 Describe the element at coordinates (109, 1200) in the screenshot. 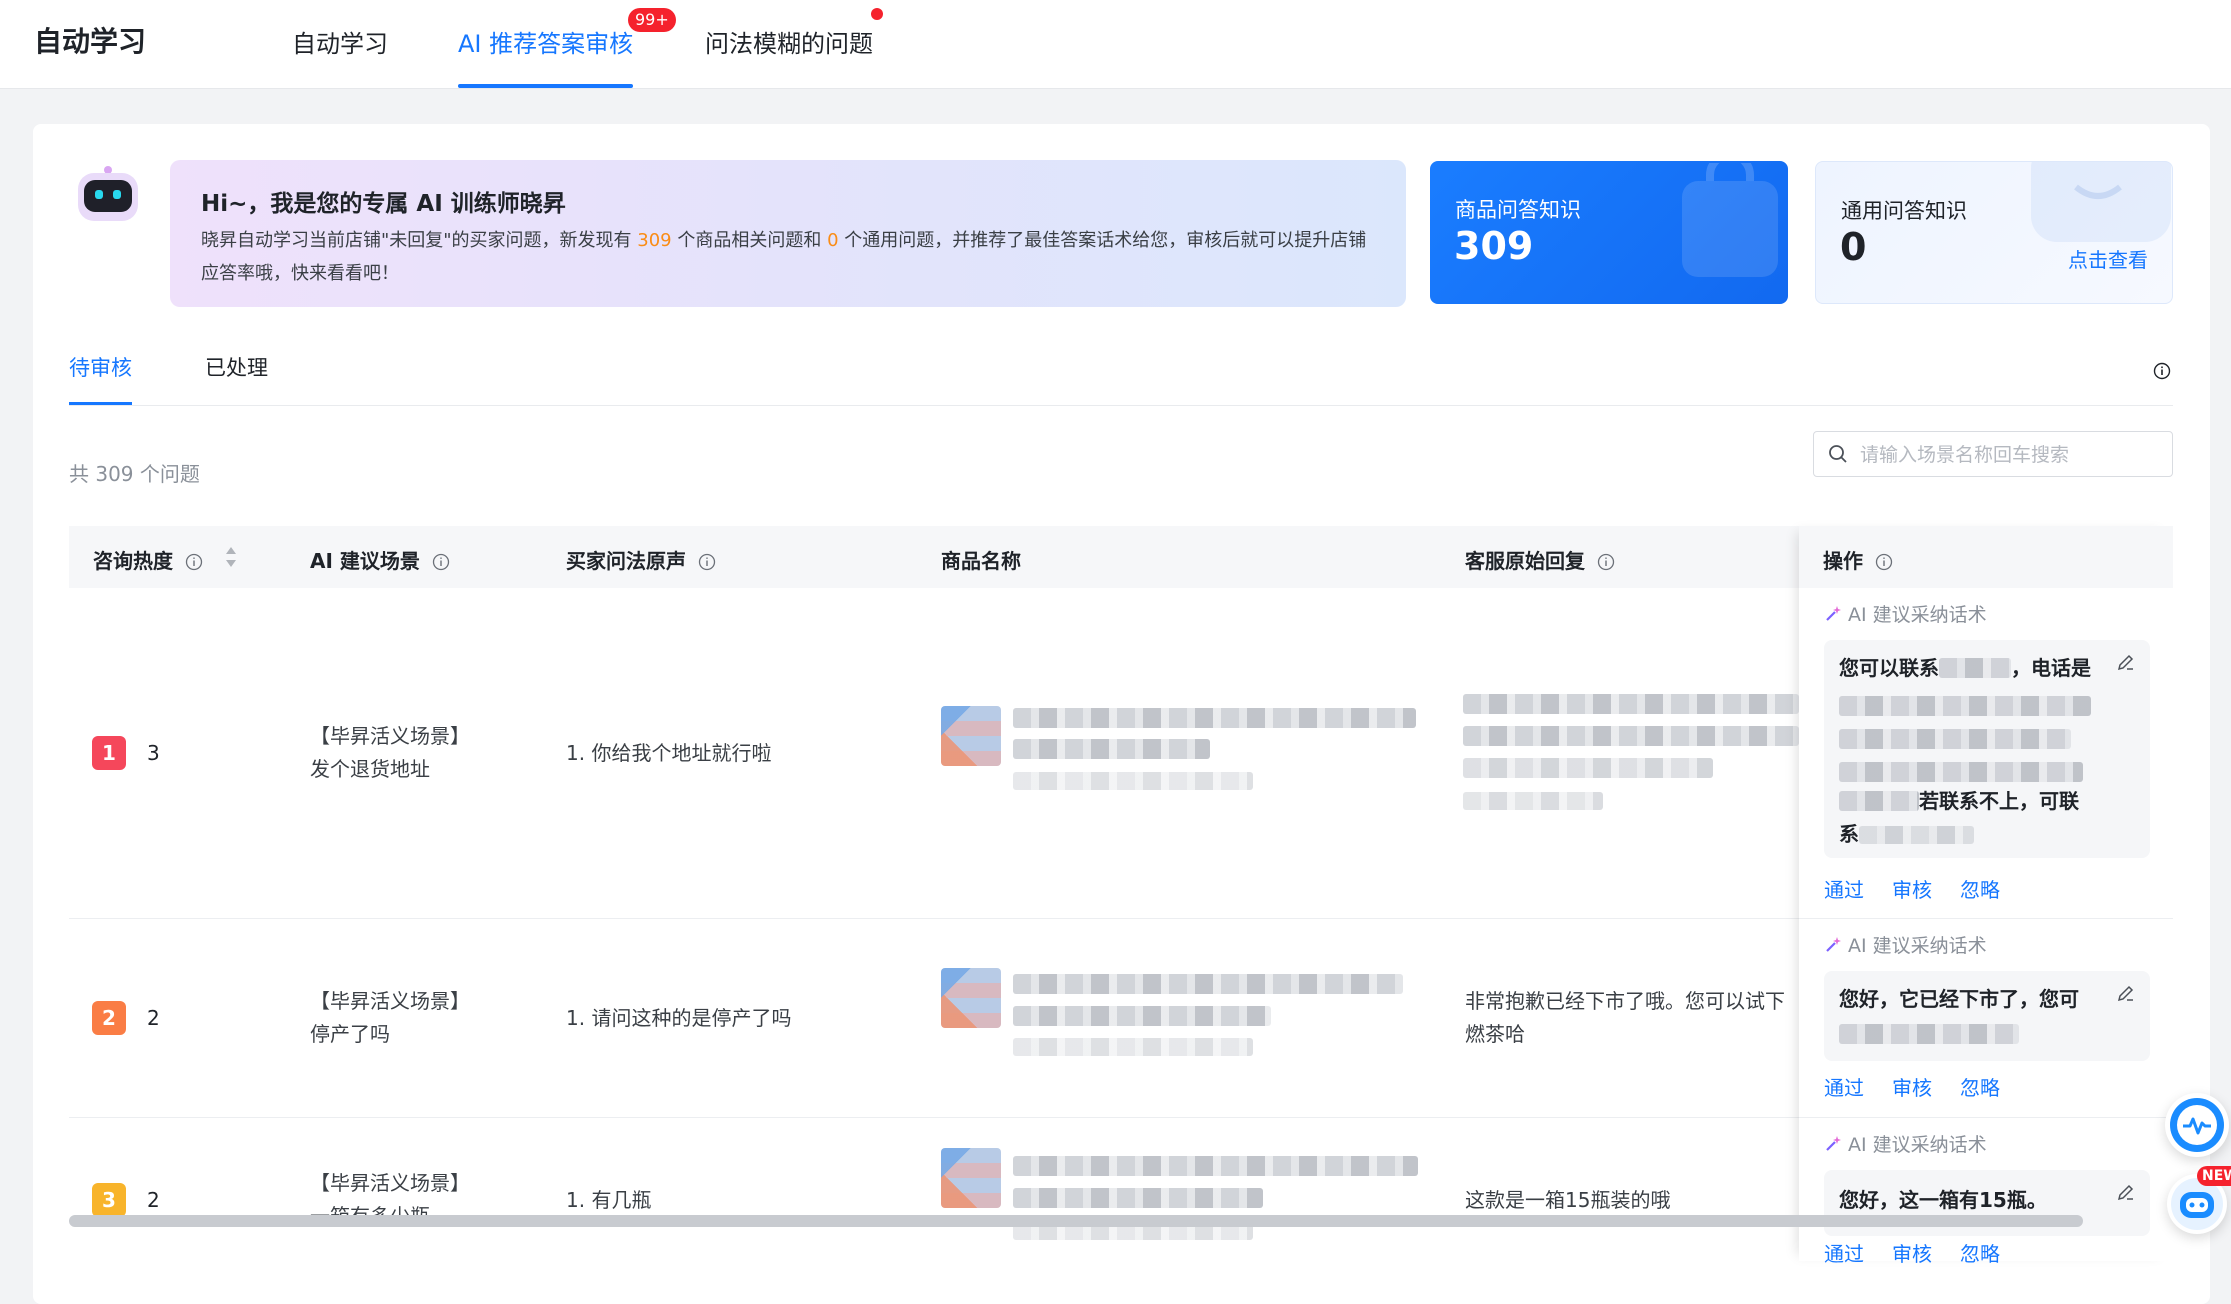

I see `rank-badge: 3` at that location.